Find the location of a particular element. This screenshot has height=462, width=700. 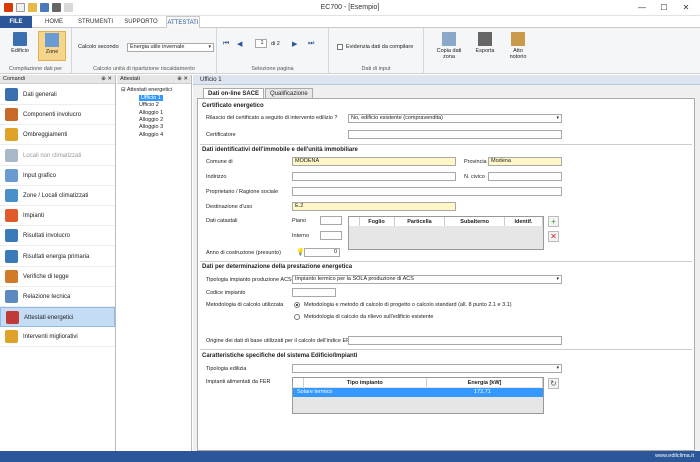

building-icon is located at coordinates (20, 39).